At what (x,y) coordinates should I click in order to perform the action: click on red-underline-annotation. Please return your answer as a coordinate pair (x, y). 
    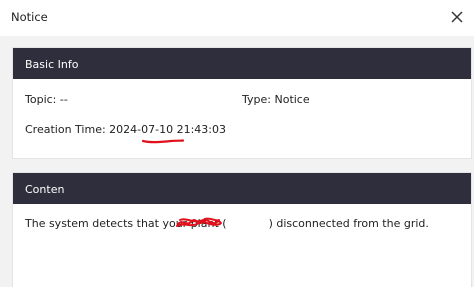
    Looking at the image, I should click on (163, 141).